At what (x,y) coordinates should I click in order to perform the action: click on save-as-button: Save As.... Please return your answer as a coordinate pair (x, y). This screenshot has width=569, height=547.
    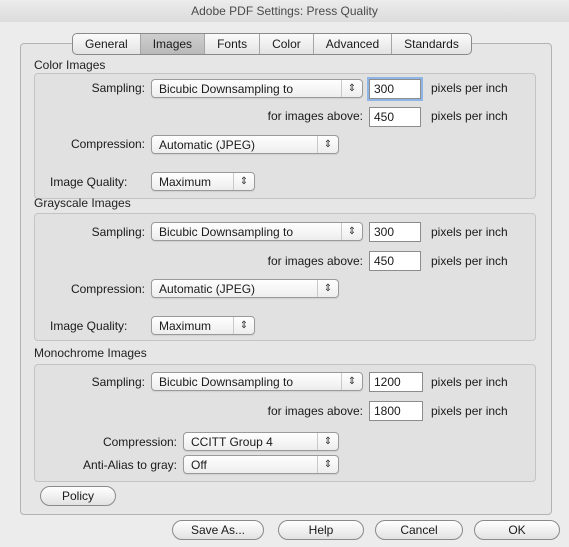
    Looking at the image, I should click on (218, 530).